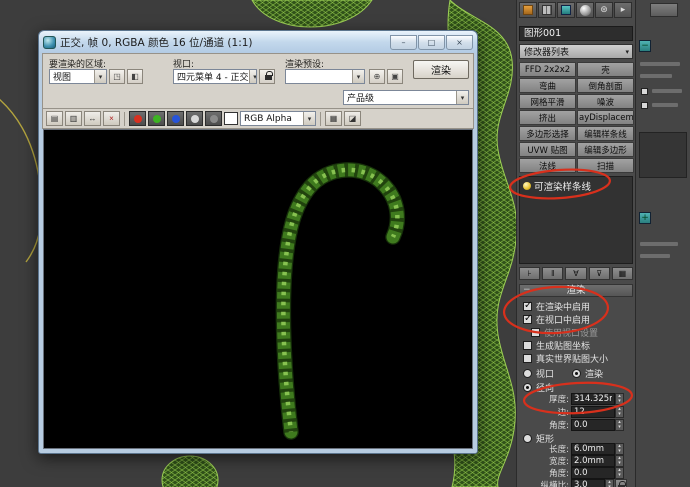  I want to click on width-spinner: ▴ ▾, so click(619, 461).